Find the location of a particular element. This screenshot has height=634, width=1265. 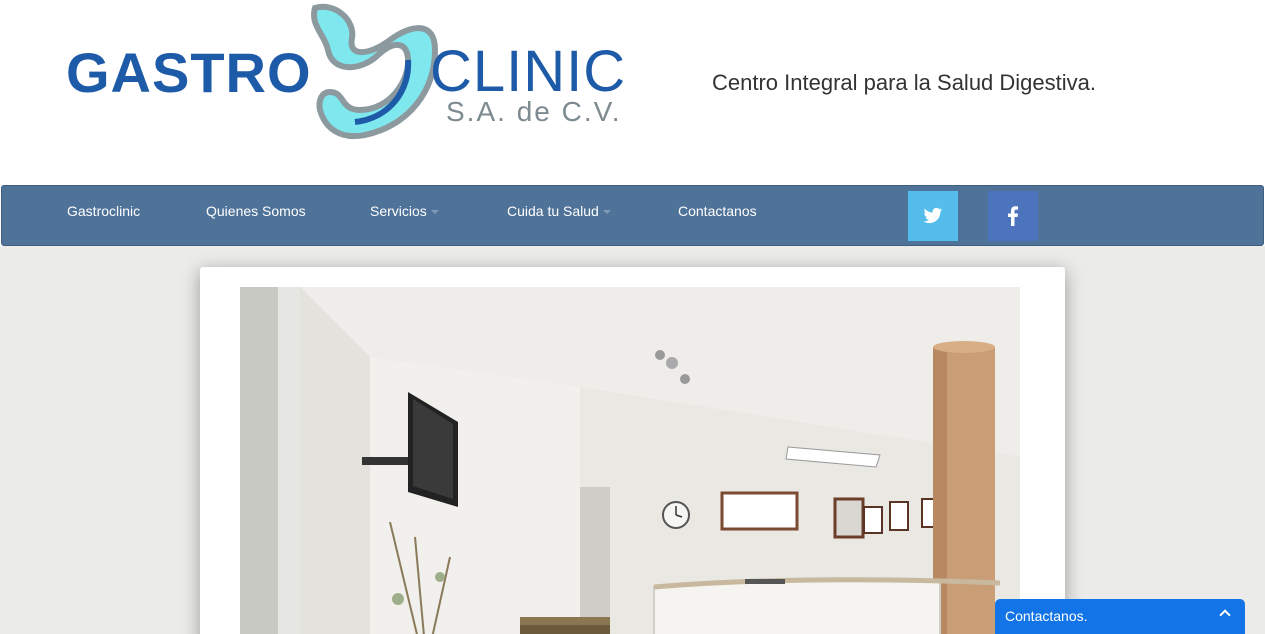

nav-item-gastroclinic: Gastroclinic is located at coordinates (103, 211).